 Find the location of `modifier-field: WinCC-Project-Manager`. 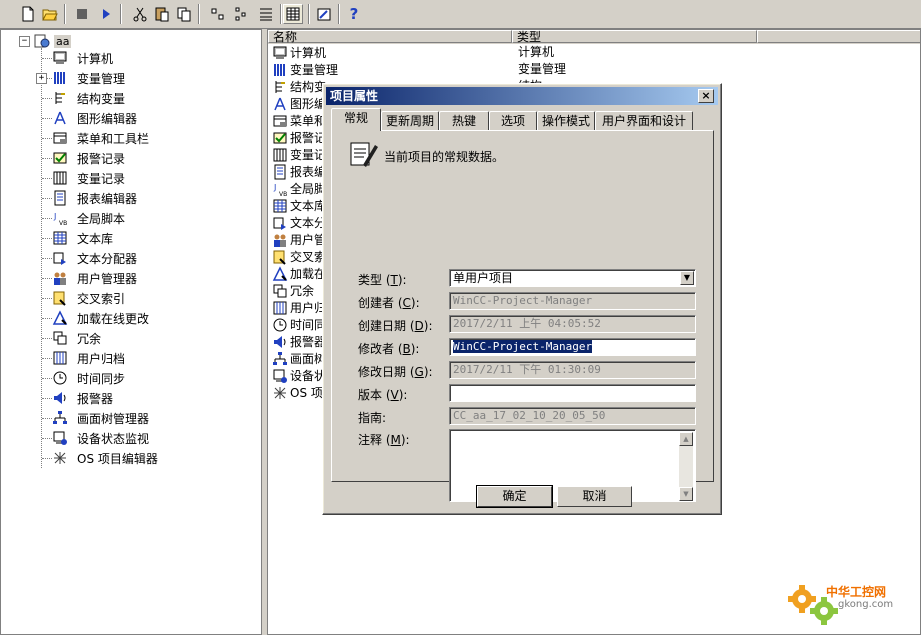

modifier-field: WinCC-Project-Manager is located at coordinates (572, 347).